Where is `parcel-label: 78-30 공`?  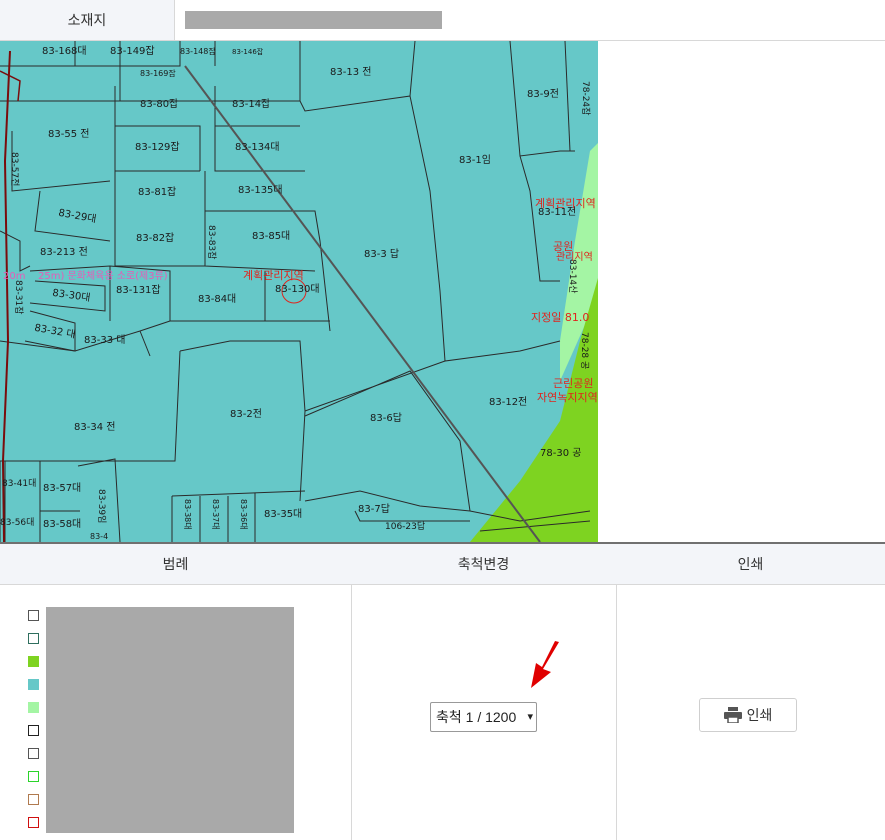
parcel-label: 78-30 공 is located at coordinates (560, 453).